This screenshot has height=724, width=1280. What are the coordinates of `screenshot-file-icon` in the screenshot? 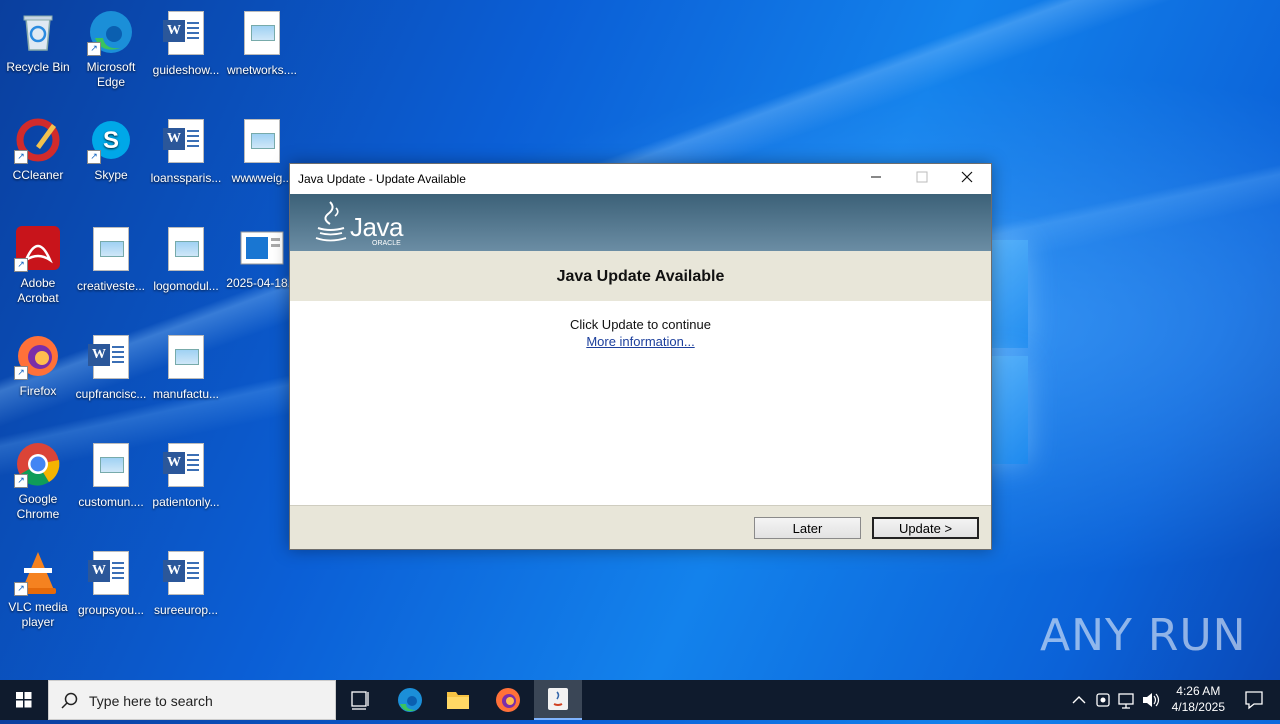 It's located at (262, 248).